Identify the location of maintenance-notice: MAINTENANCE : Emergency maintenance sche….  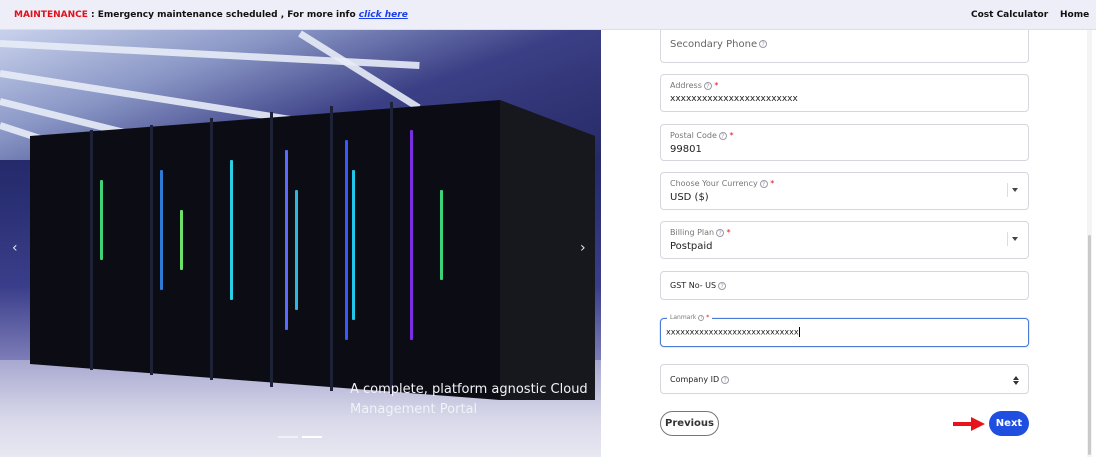
(211, 15).